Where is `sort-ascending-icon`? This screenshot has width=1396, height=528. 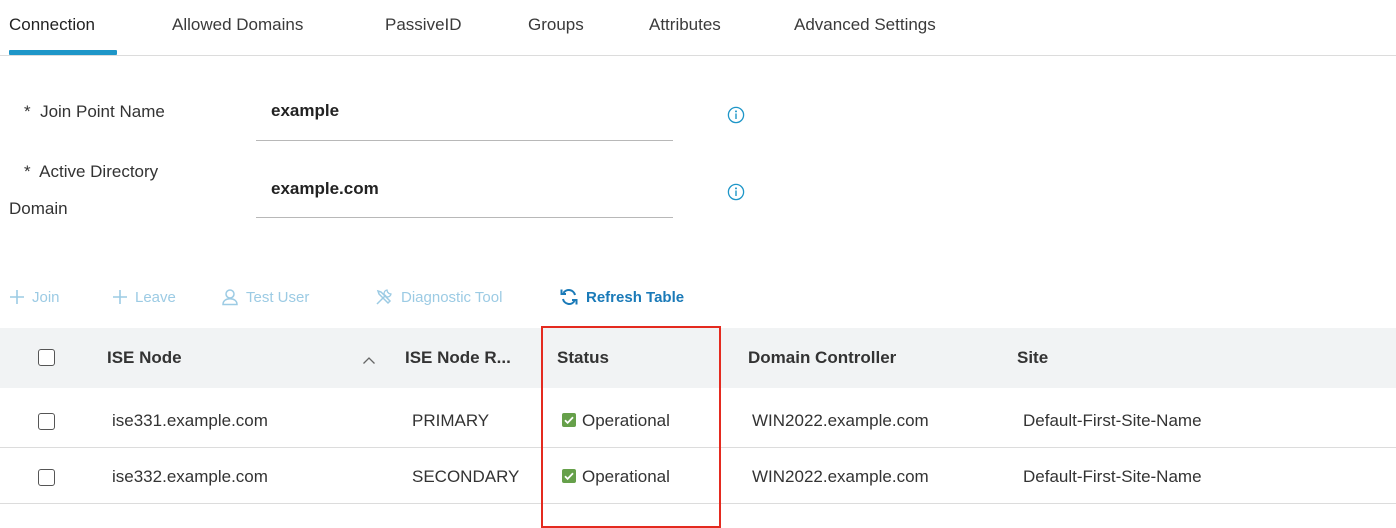 sort-ascending-icon is located at coordinates (369, 360).